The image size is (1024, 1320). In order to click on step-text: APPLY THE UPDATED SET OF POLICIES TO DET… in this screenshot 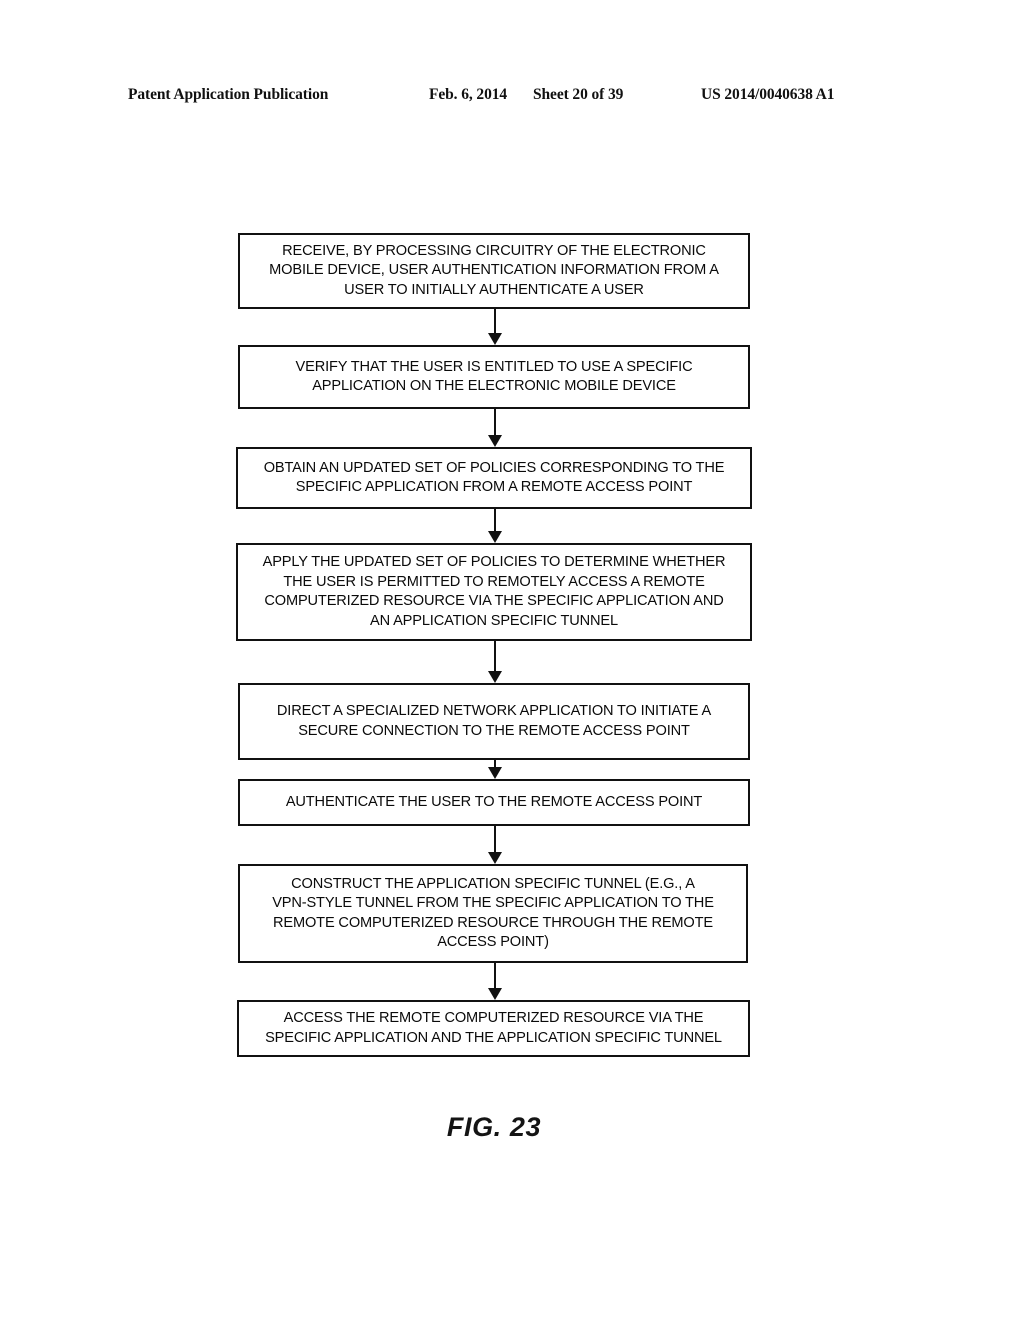, I will do `click(494, 591)`.